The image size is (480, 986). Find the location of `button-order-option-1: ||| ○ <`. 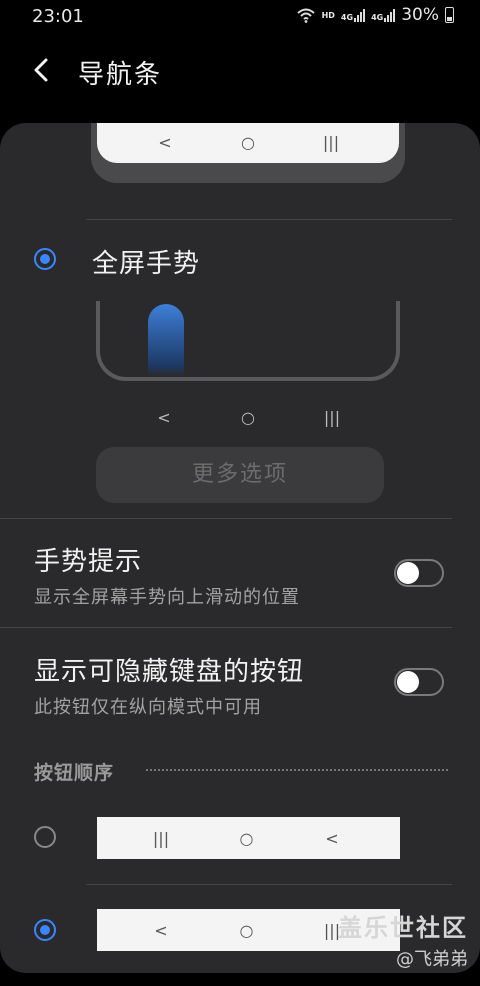

button-order-option-1: ||| ○ < is located at coordinates (248, 838).